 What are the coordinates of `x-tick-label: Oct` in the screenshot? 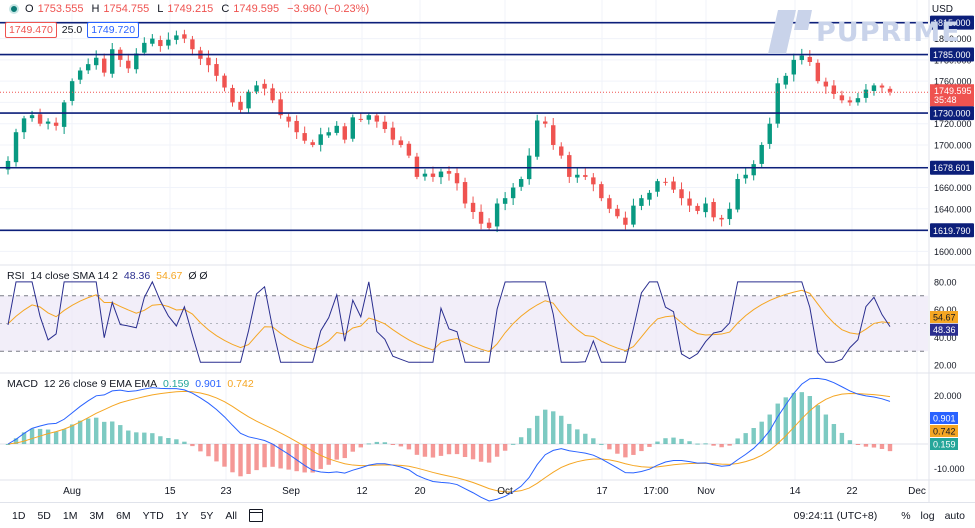 It's located at (505, 491).